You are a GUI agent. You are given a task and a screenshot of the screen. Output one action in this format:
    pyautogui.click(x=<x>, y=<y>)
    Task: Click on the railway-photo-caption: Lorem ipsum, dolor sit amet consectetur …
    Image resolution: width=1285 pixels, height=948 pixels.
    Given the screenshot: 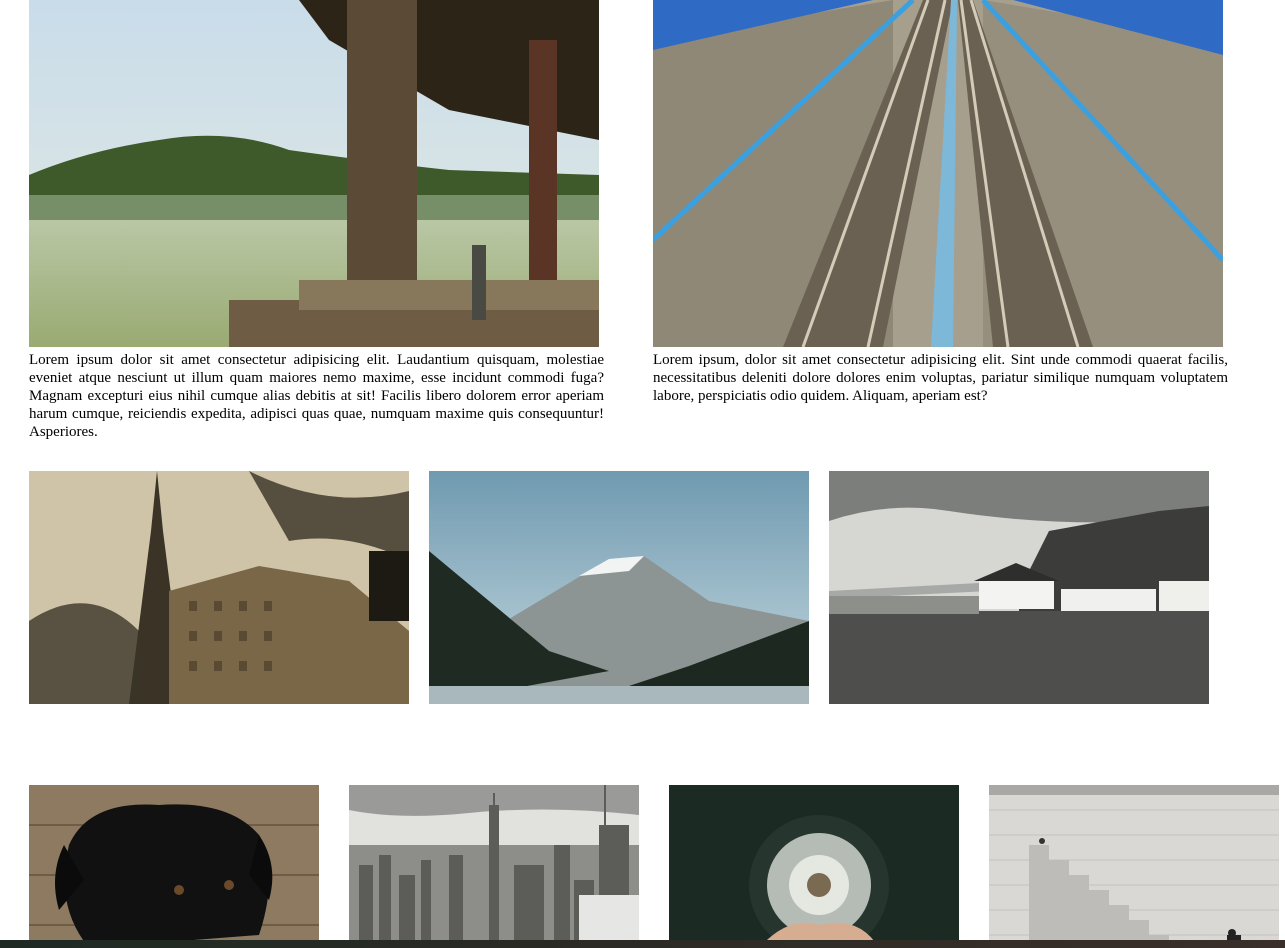 What is the action you would take?
    pyautogui.click(x=940, y=378)
    